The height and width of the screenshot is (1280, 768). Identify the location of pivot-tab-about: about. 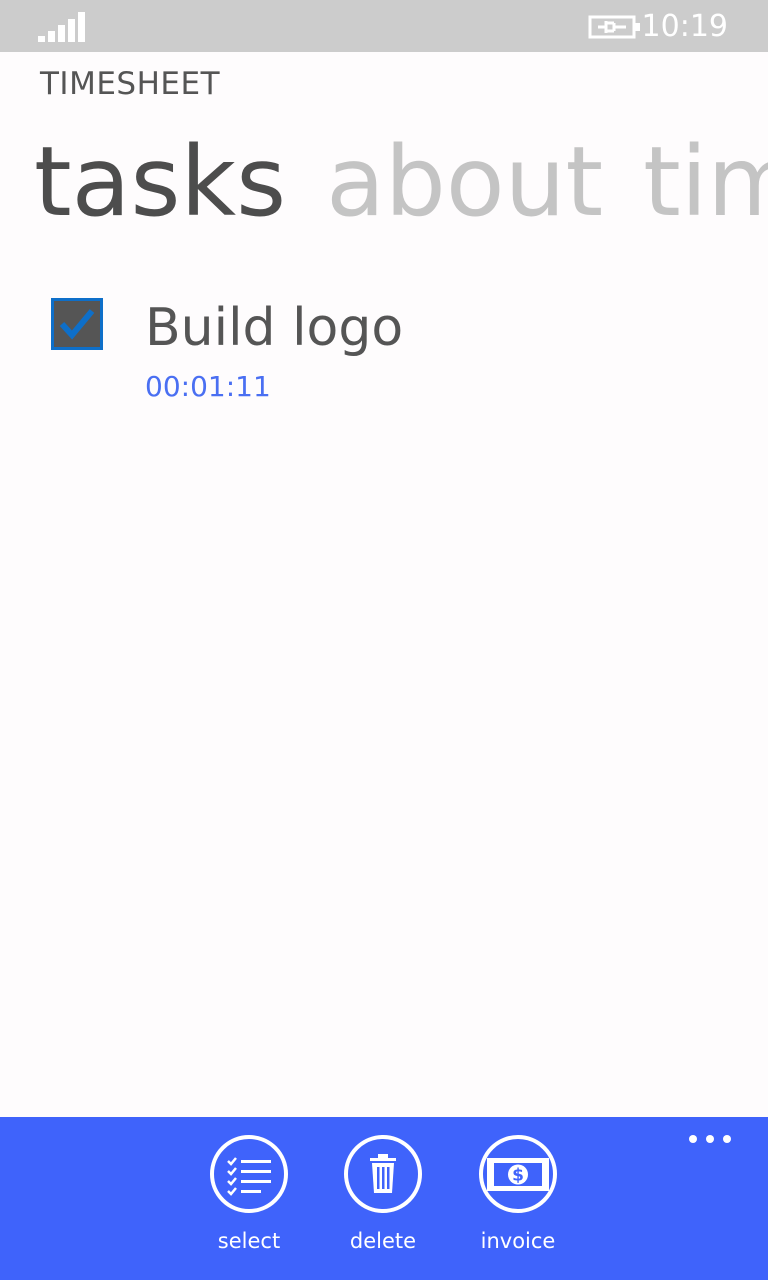
(464, 182).